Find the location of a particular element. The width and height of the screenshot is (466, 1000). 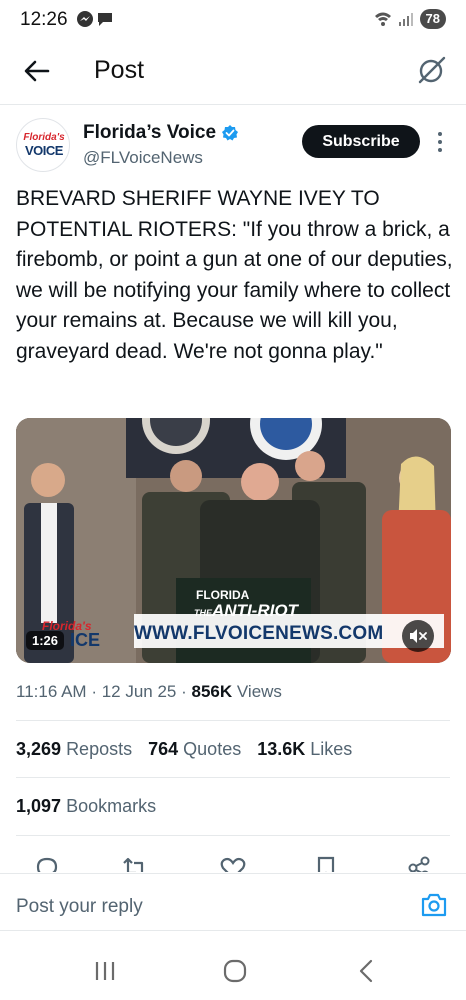

views-label: Views is located at coordinates (259, 691).